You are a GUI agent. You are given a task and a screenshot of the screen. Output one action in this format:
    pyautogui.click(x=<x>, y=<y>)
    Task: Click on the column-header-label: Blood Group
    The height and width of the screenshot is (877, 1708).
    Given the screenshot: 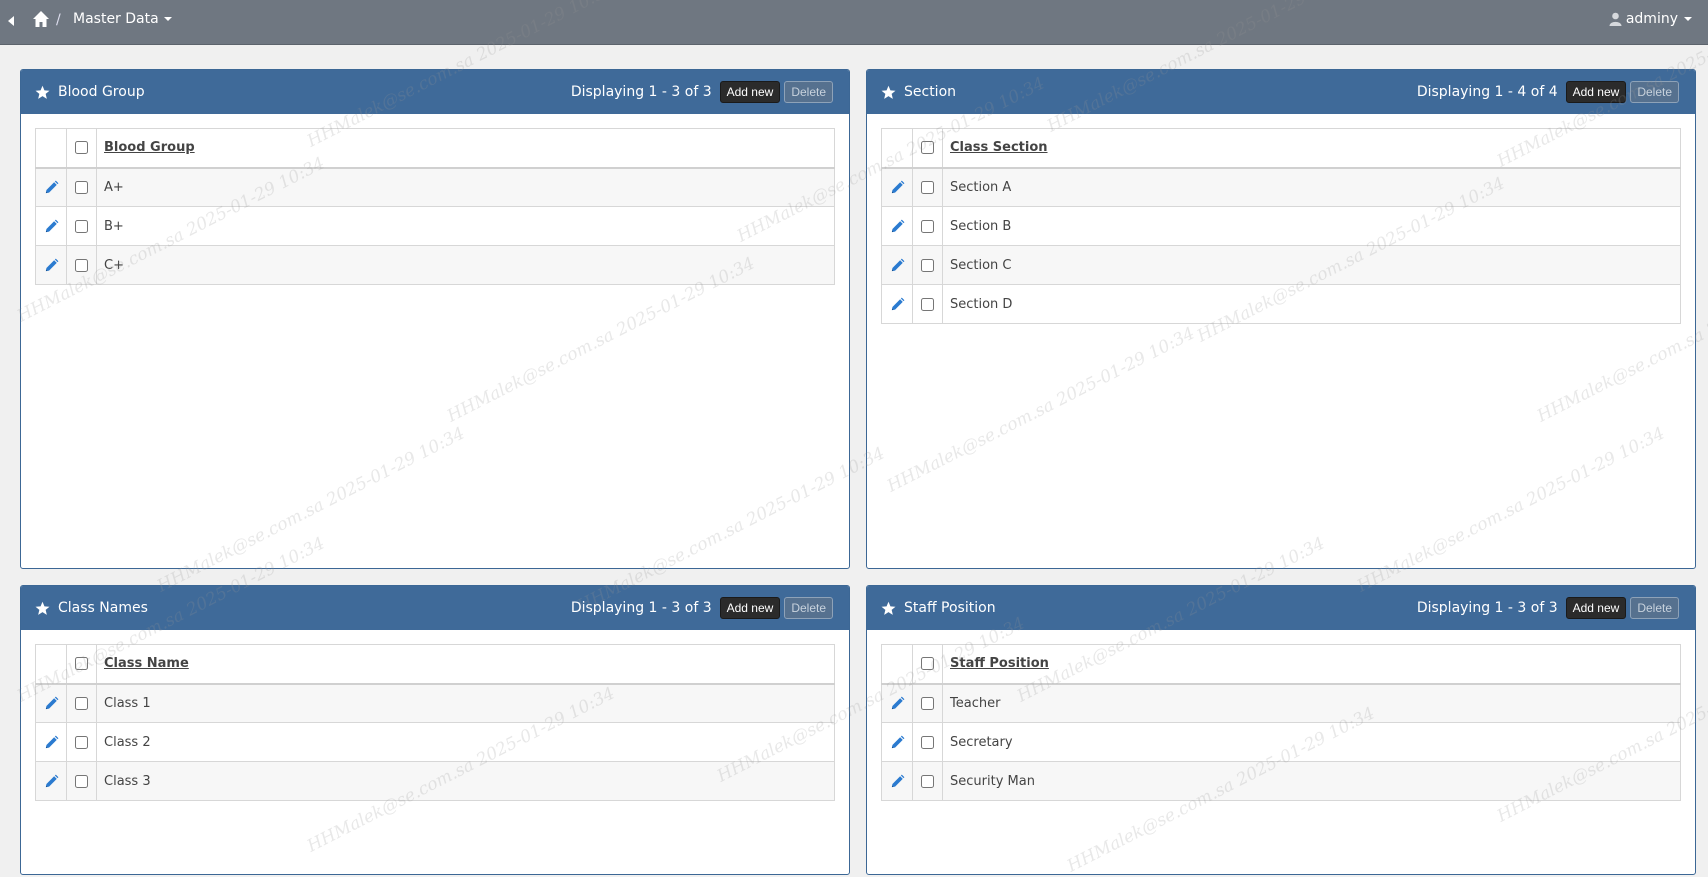 What is the action you would take?
    pyautogui.click(x=149, y=147)
    